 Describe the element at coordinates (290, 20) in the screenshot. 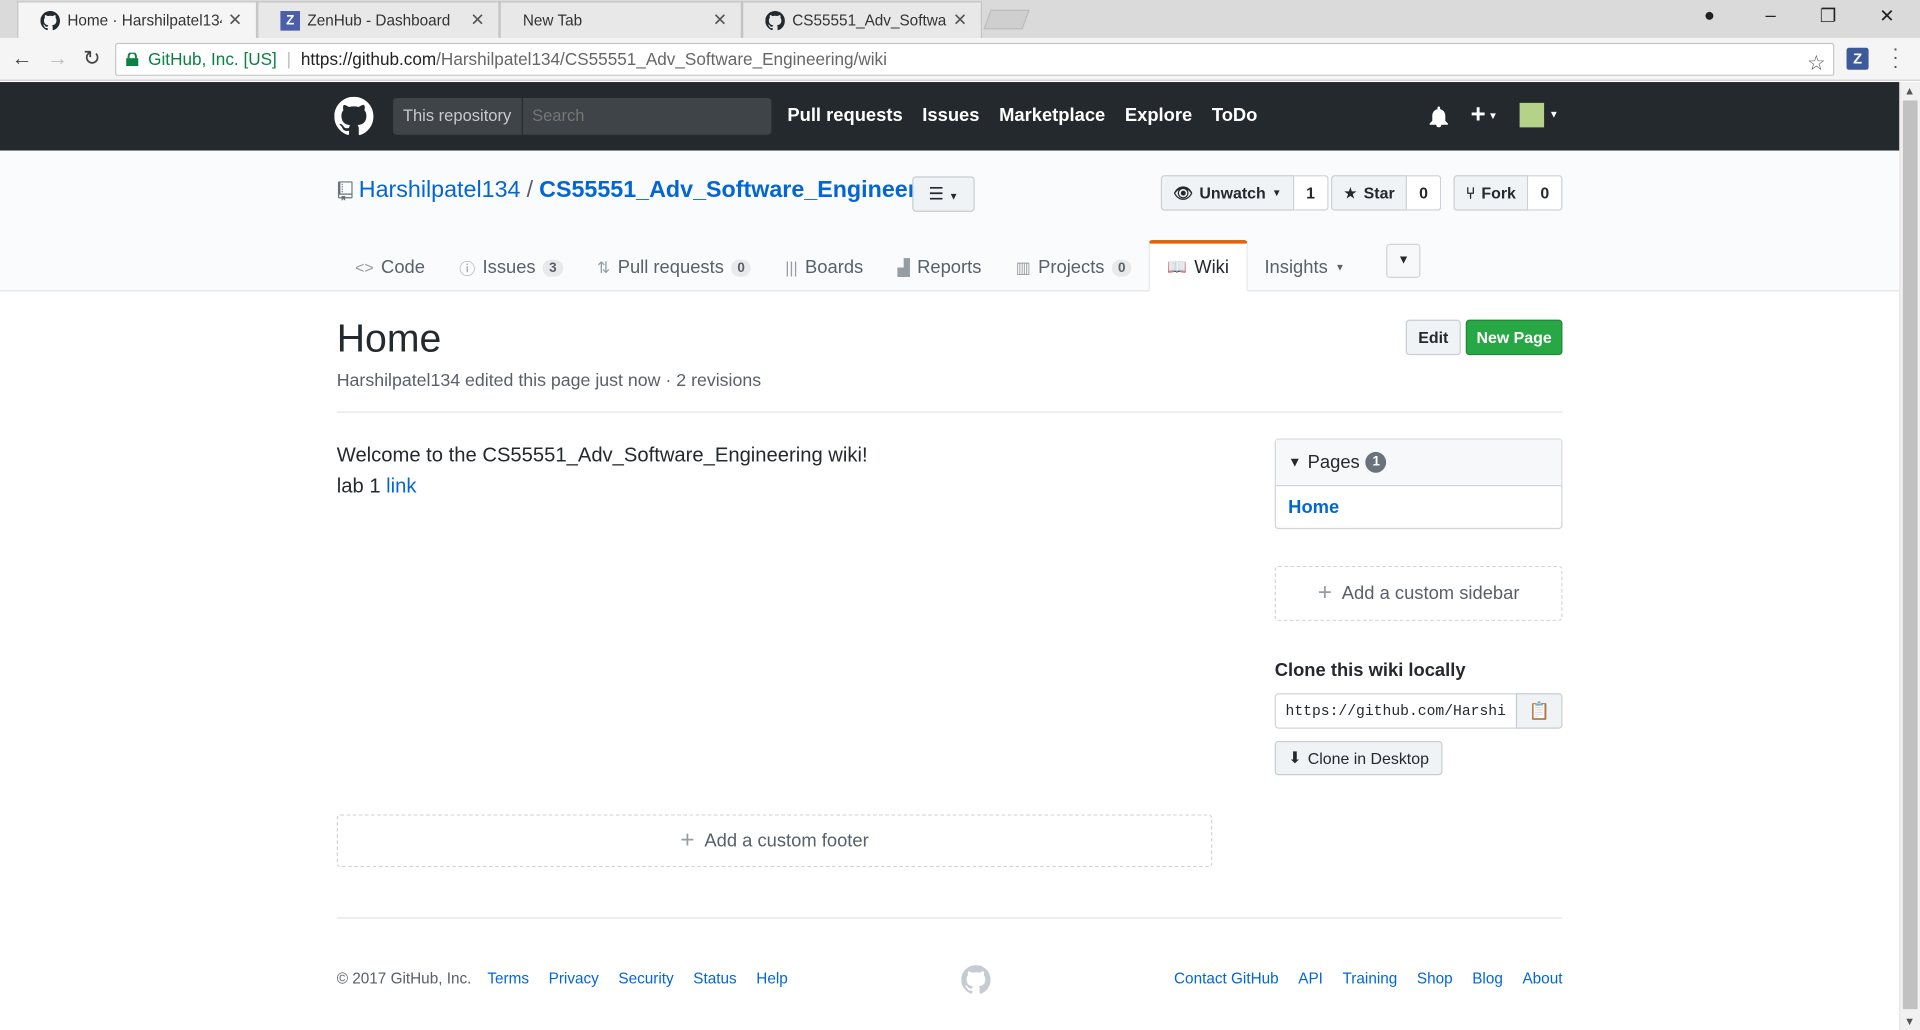

I see `zenhub-icon: Z` at that location.